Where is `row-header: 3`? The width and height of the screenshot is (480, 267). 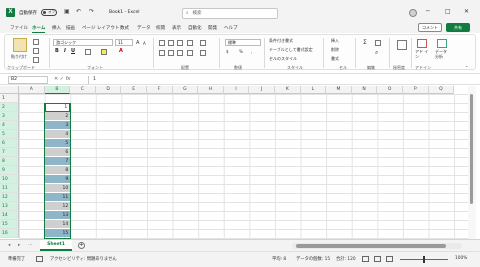 row-header: 3 is located at coordinates (9, 116).